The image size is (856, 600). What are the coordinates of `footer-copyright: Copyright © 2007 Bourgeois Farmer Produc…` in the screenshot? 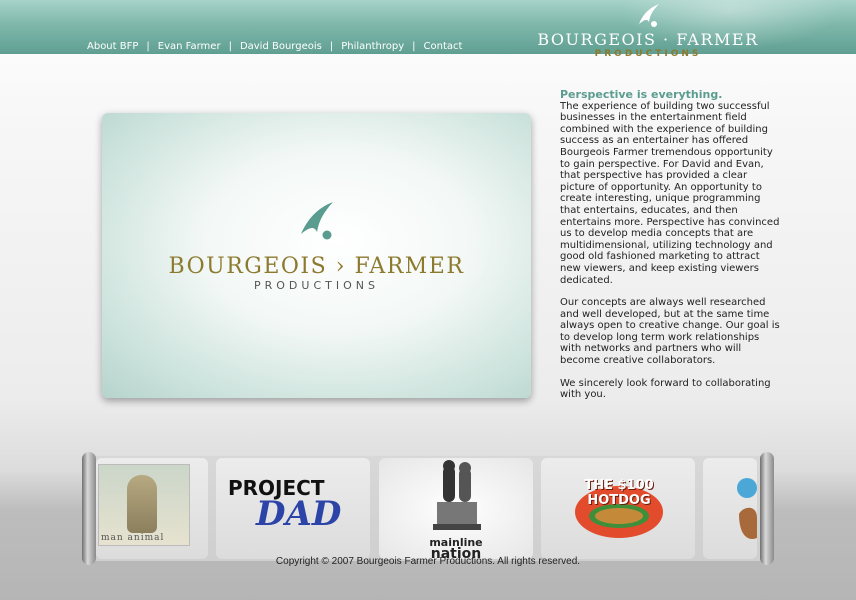 It's located at (428, 561).